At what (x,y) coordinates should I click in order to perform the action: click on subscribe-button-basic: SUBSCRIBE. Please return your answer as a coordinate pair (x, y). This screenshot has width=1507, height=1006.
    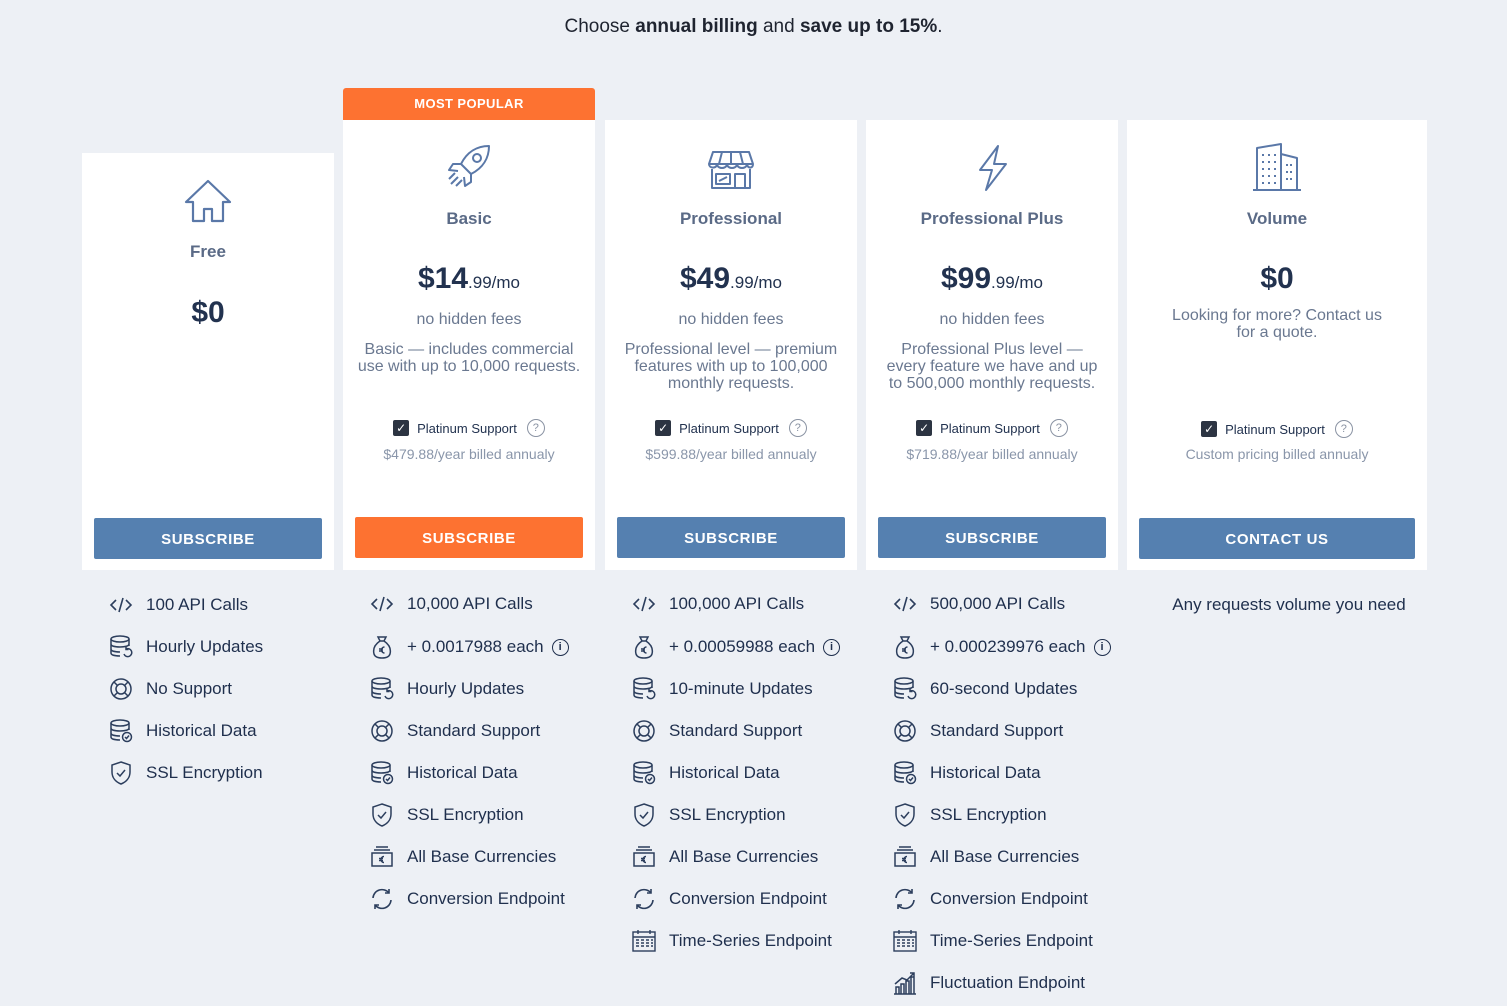
    Looking at the image, I should click on (469, 537).